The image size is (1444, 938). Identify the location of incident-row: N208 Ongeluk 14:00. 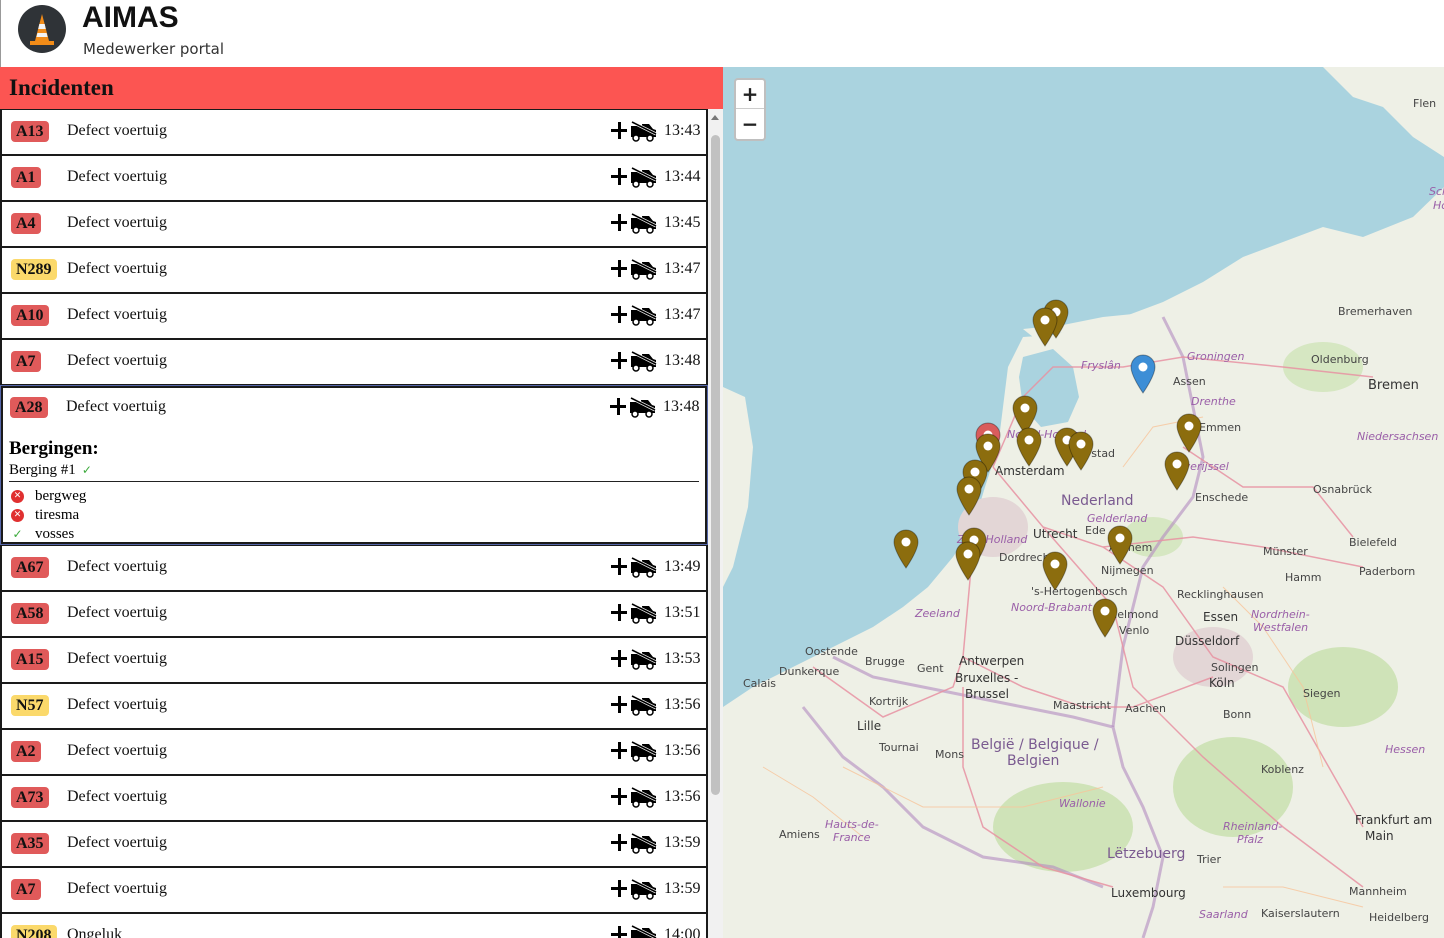
(354, 926).